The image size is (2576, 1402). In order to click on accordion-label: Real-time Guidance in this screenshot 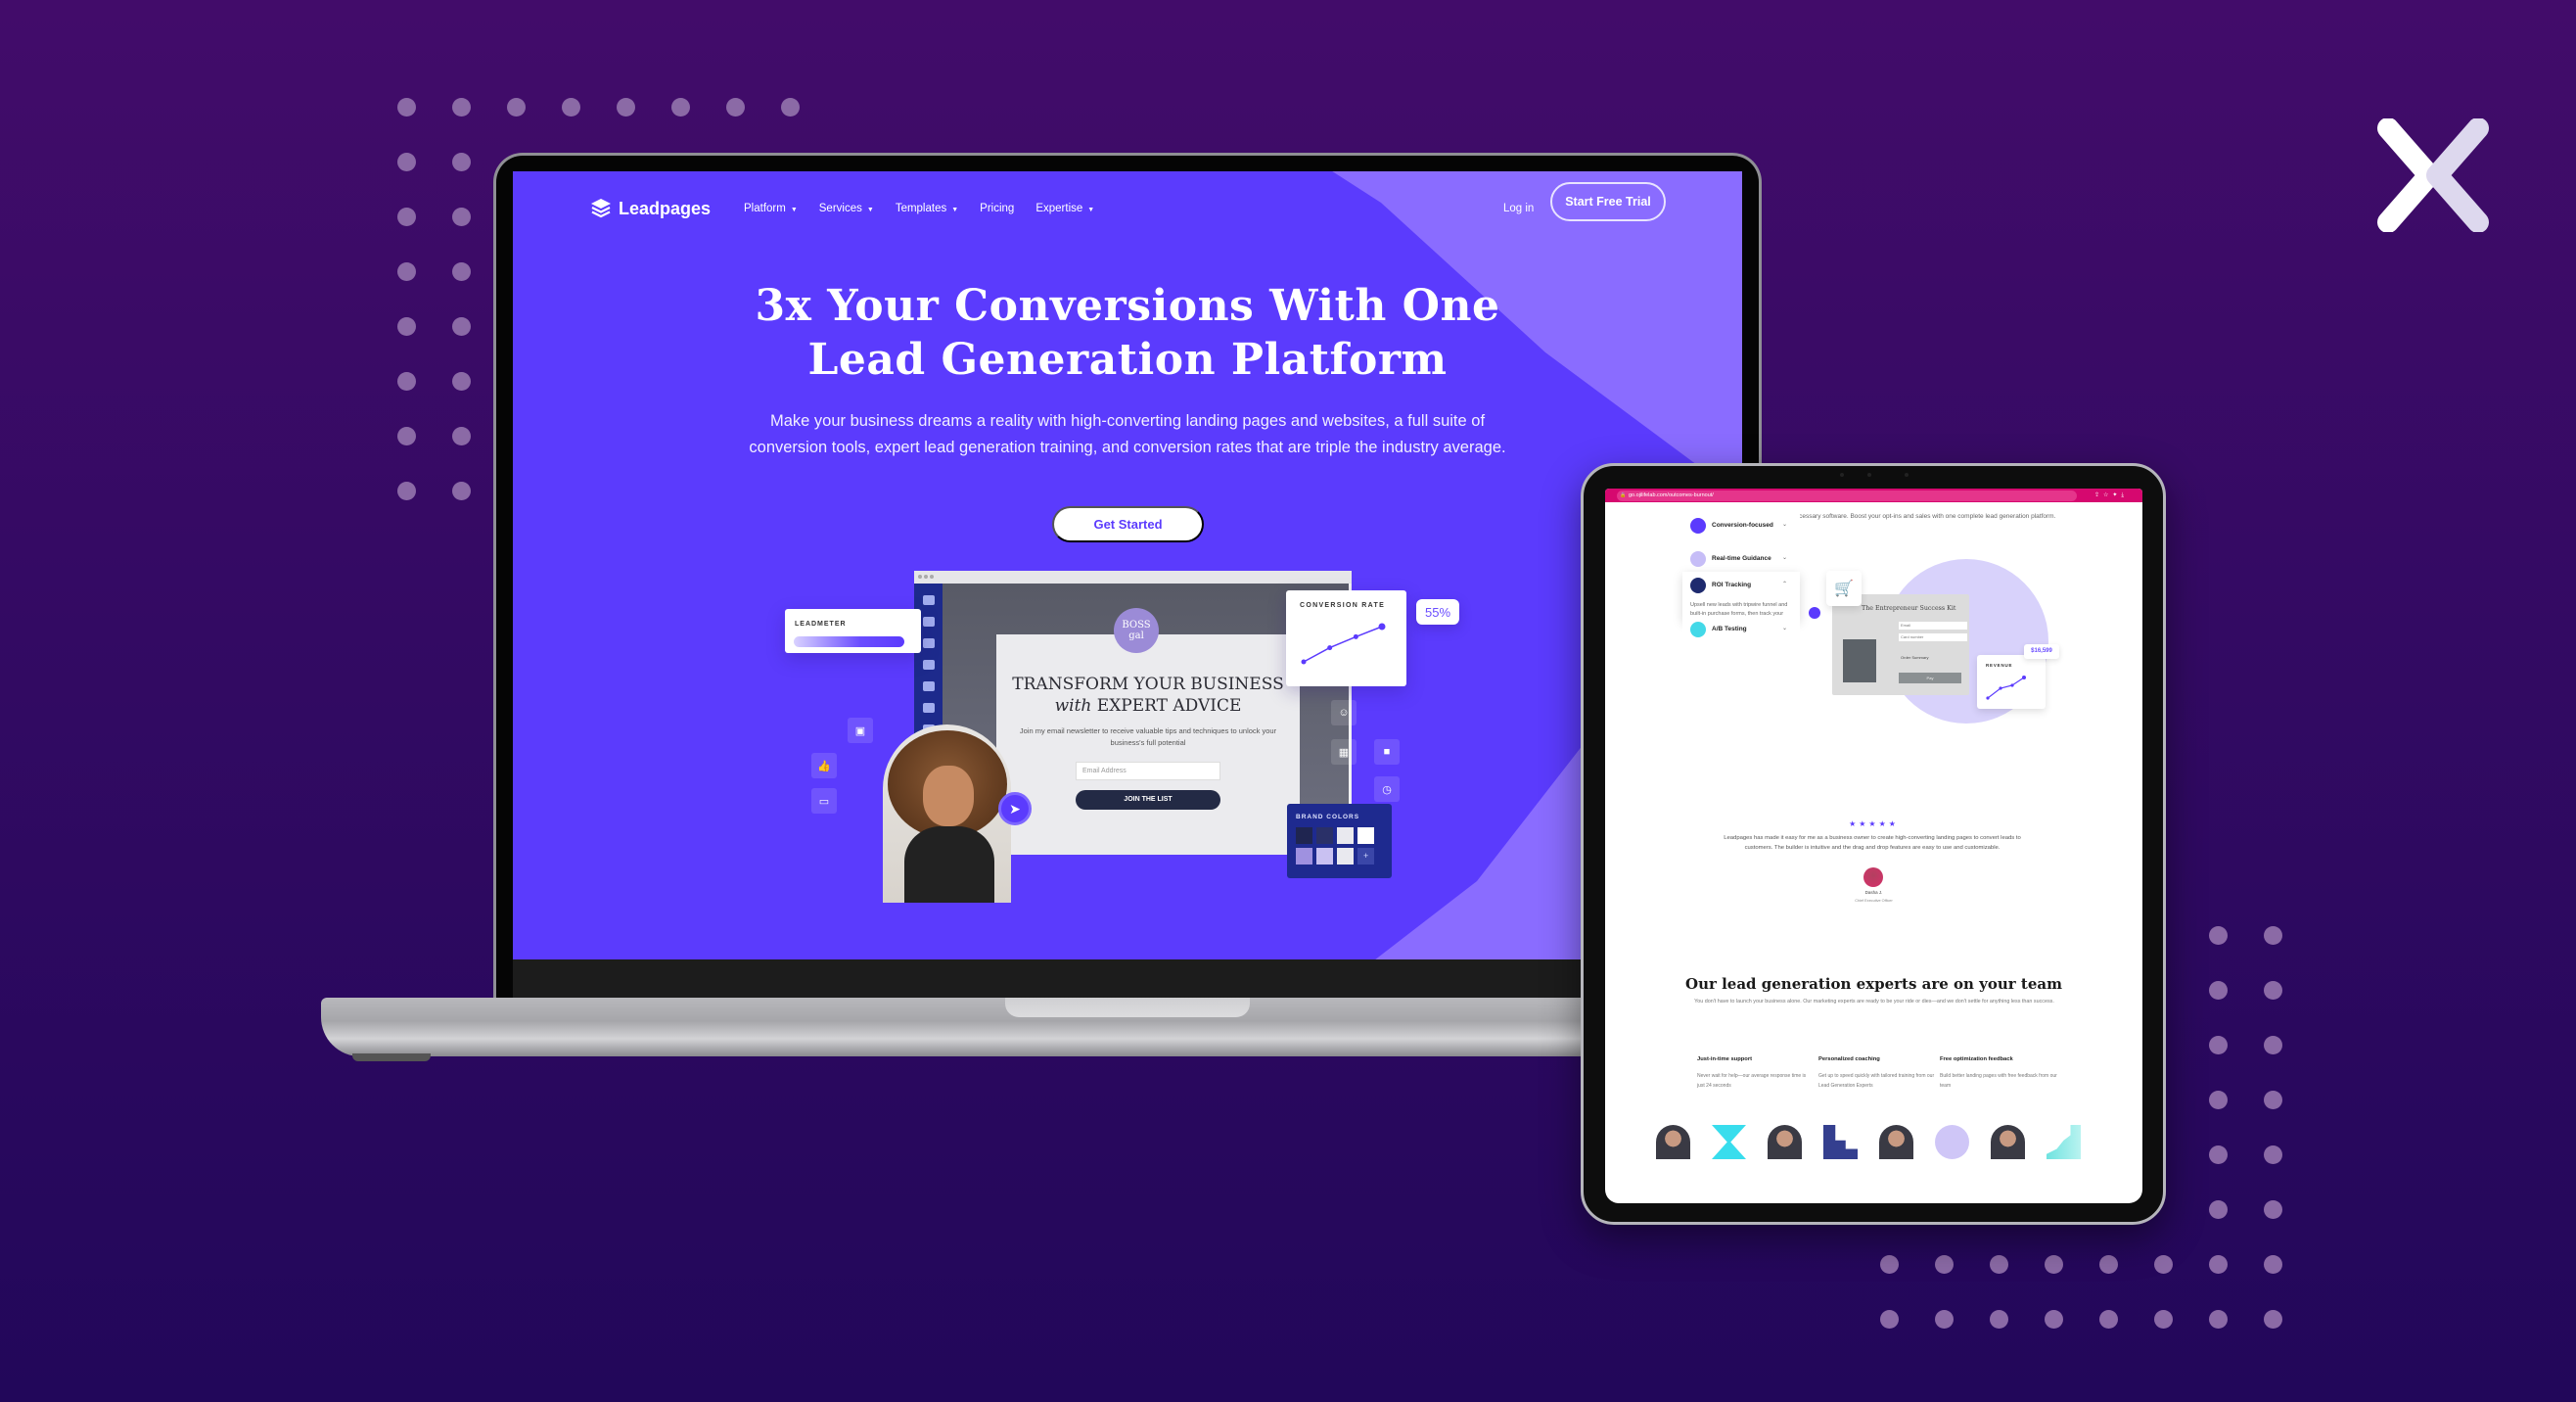, I will do `click(1741, 559)`.